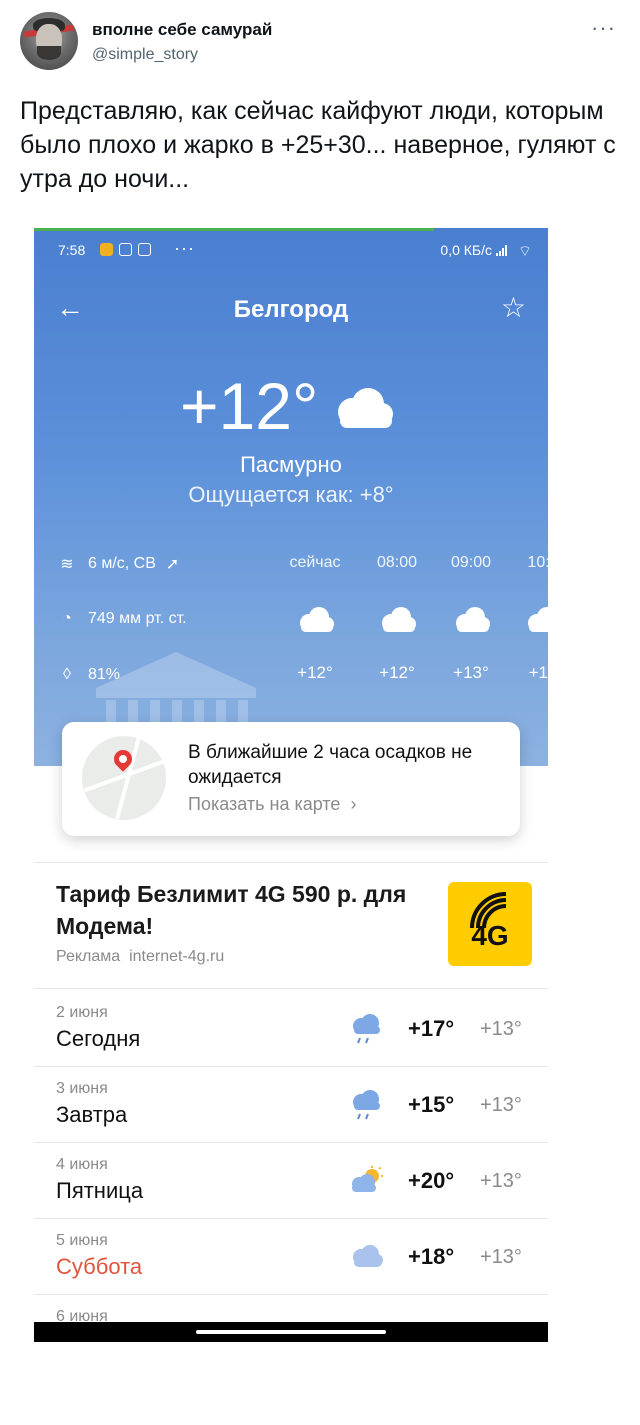  Describe the element at coordinates (82, 1088) in the screenshot. I see `forecast-date: 3 июня` at that location.